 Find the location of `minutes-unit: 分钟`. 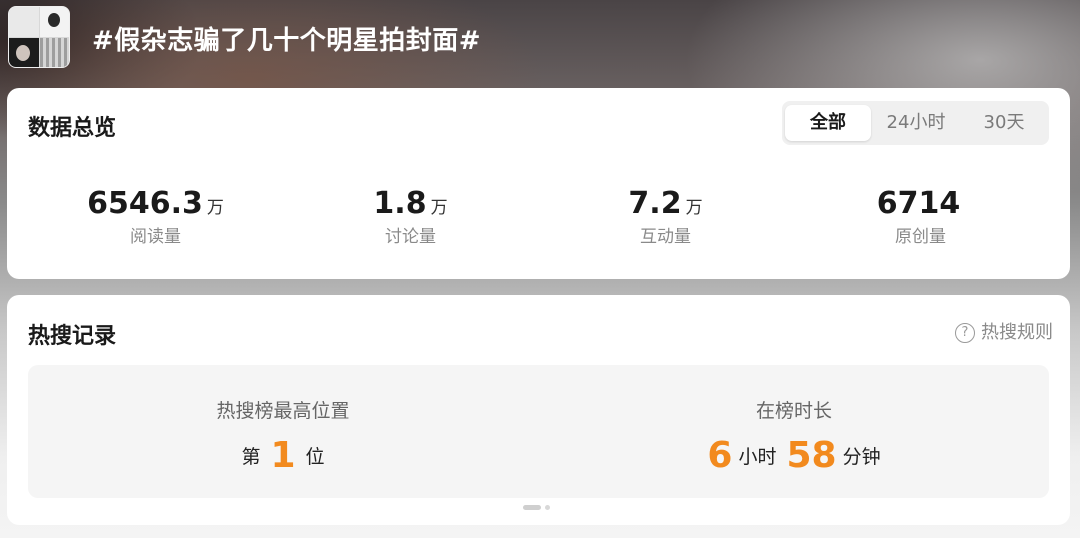

minutes-unit: 分钟 is located at coordinates (861, 457).